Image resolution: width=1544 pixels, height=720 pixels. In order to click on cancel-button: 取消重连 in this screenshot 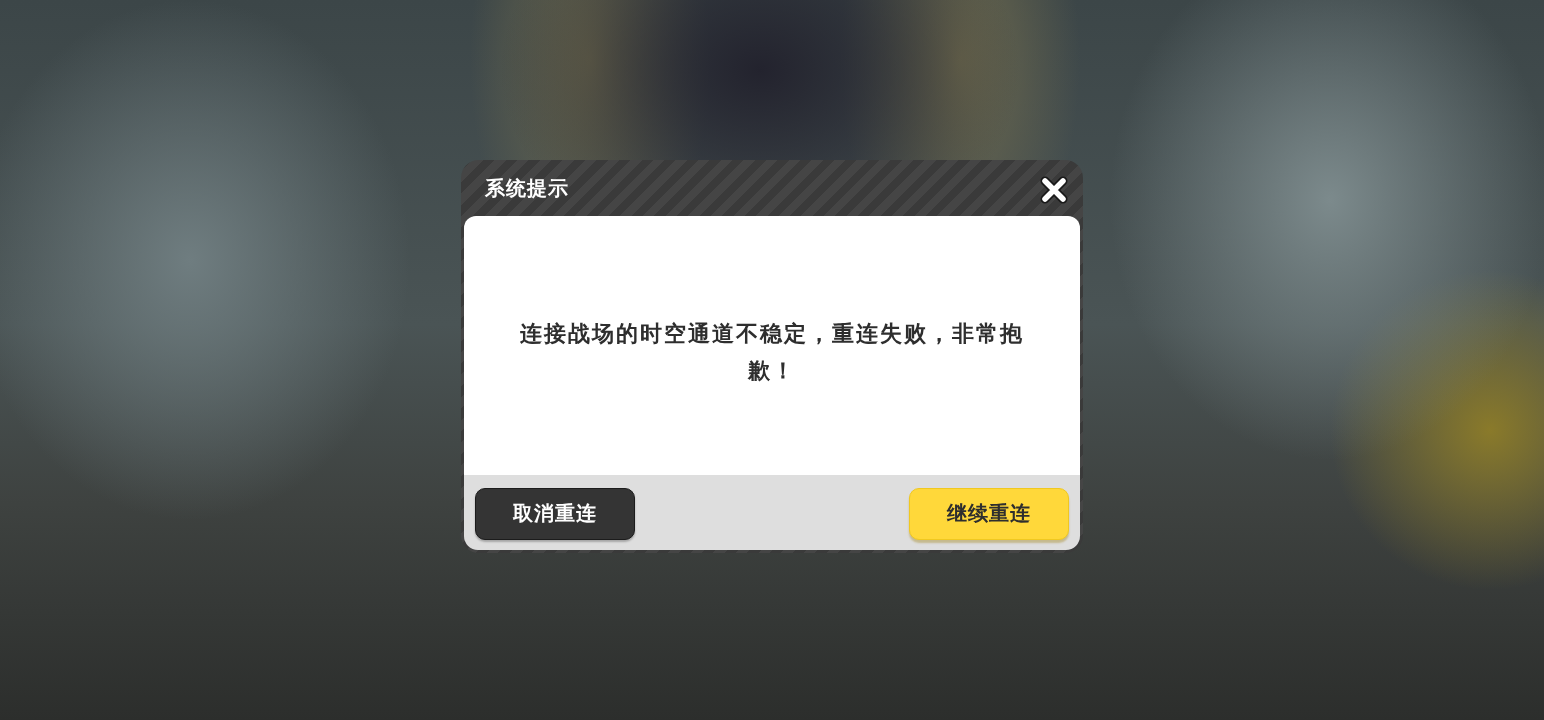, I will do `click(555, 513)`.